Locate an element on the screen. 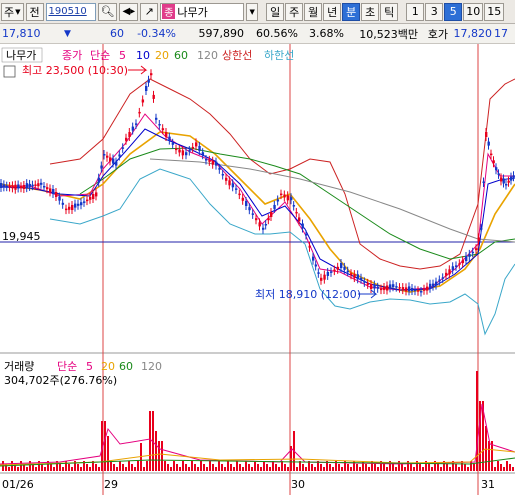  speaker-button: ◀▸ is located at coordinates (129, 11).